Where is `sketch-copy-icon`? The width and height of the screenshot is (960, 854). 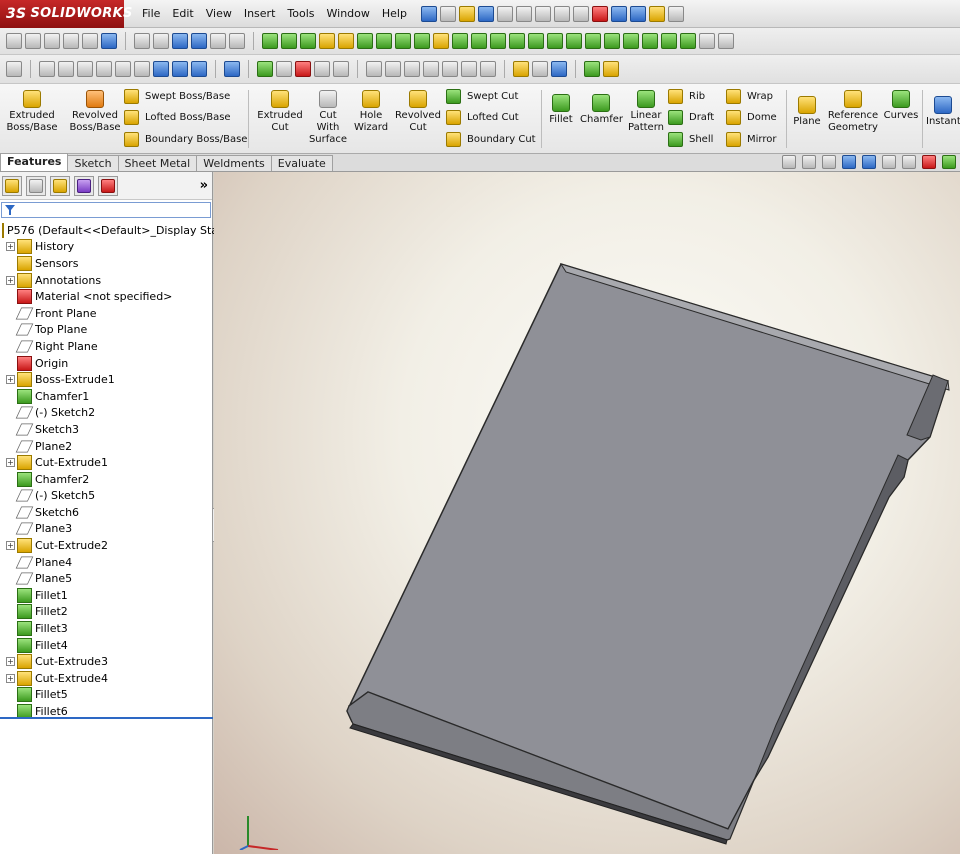 sketch-copy-icon is located at coordinates (555, 41).